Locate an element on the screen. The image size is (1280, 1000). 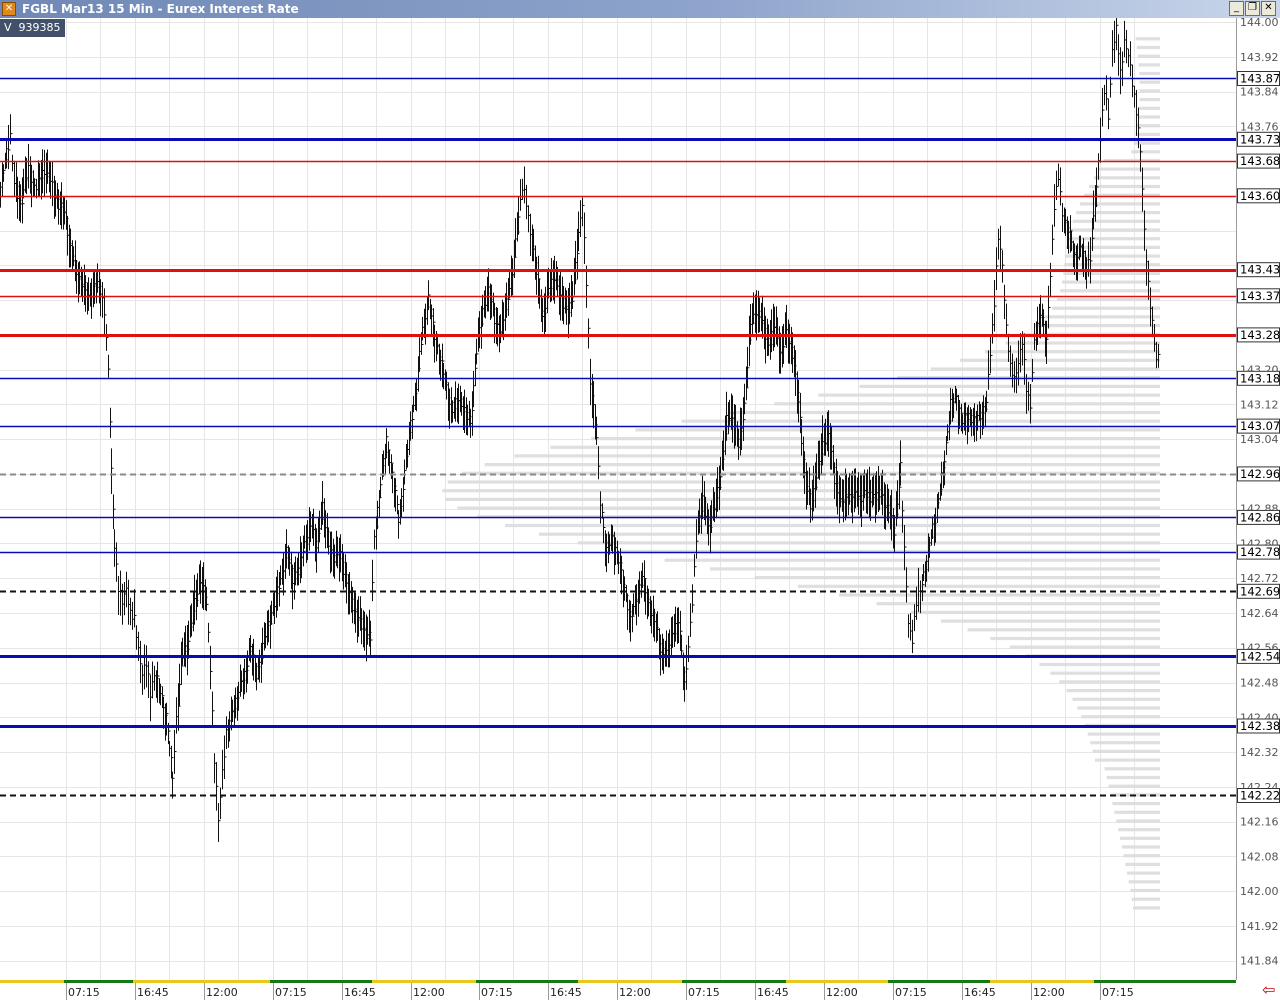
level-label-142-86: 142.86 is located at coordinates (1260, 517).